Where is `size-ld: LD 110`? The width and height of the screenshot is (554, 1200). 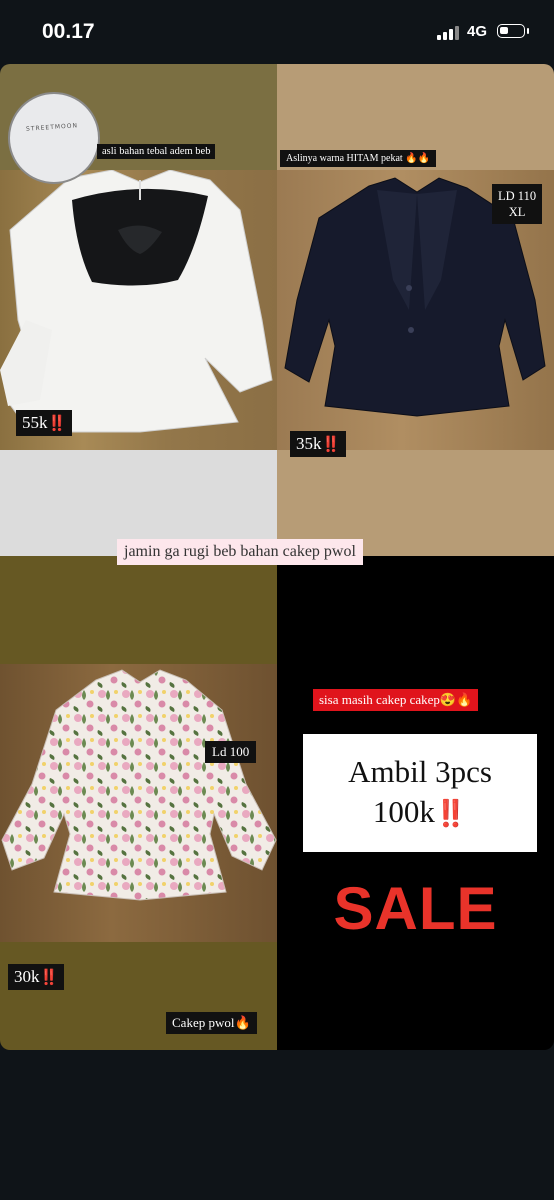 size-ld: LD 110 is located at coordinates (517, 196).